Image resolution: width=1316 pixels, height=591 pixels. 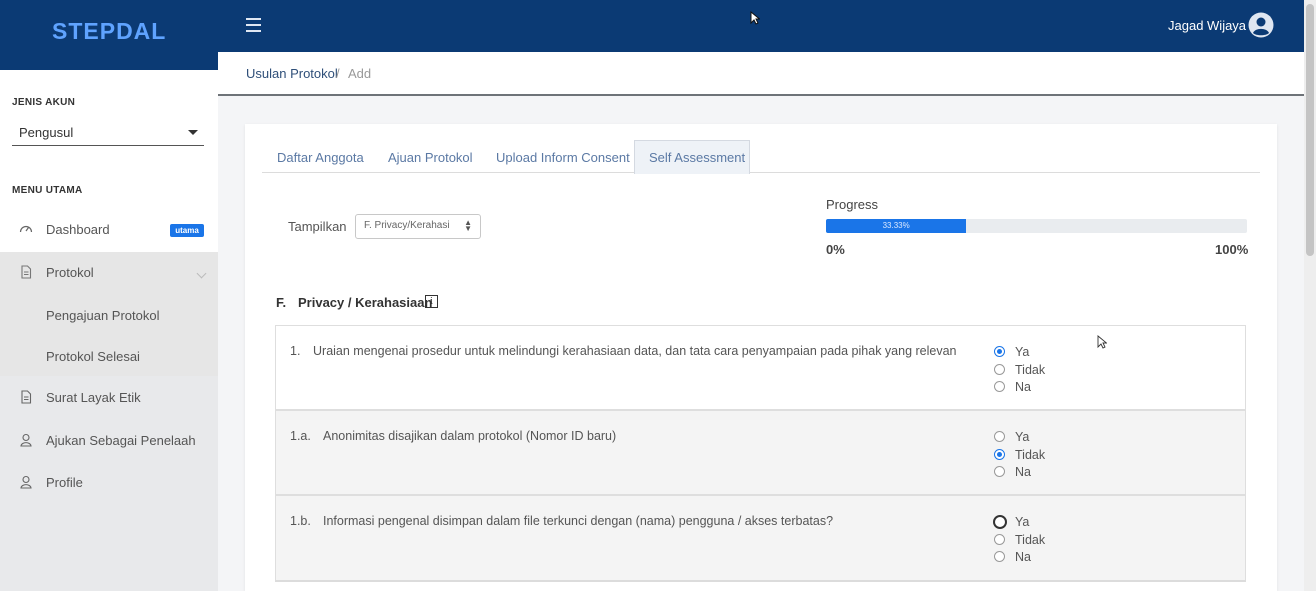 What do you see at coordinates (292, 73) in the screenshot?
I see `breadcrumb-parent-link: Usulan Protokol` at bounding box center [292, 73].